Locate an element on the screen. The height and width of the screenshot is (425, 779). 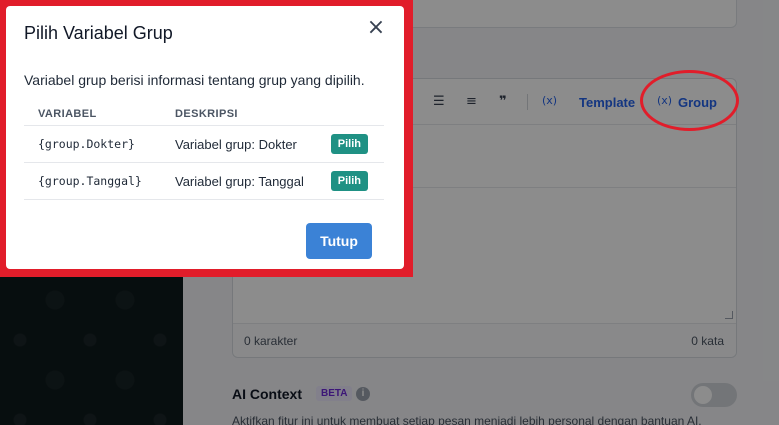
column-header-description: DESKRIPSI is located at coordinates (249, 116).